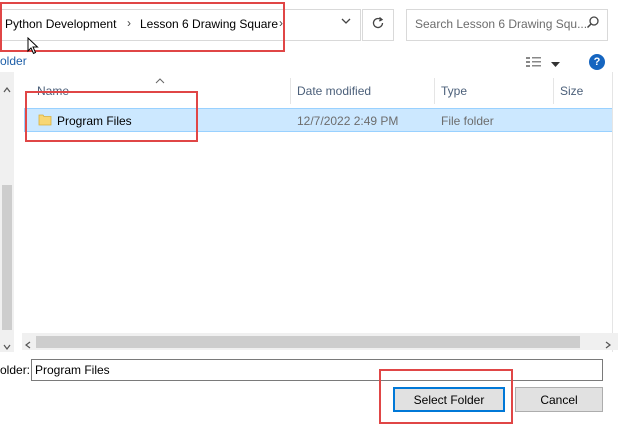  Describe the element at coordinates (593, 23) in the screenshot. I see `search-icon` at that location.